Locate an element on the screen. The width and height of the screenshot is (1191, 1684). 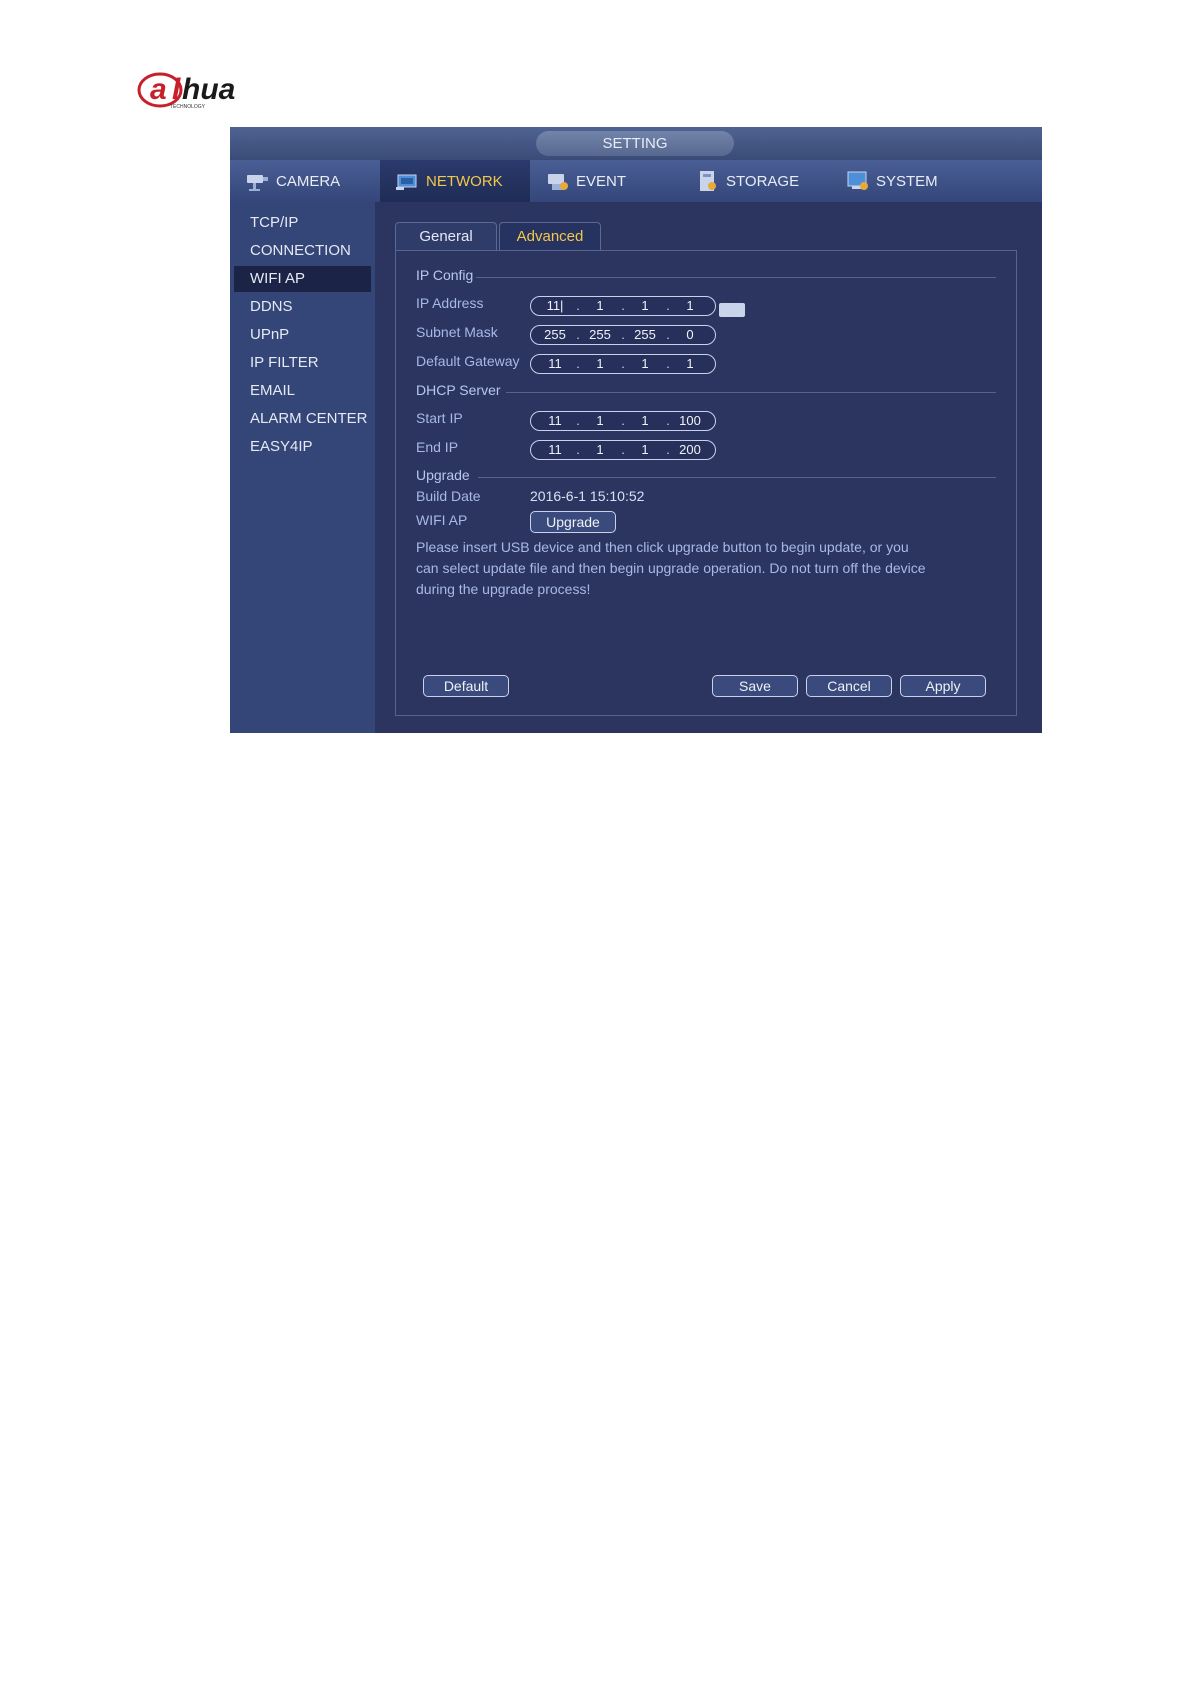
window-title: SETTING is located at coordinates (635, 143).